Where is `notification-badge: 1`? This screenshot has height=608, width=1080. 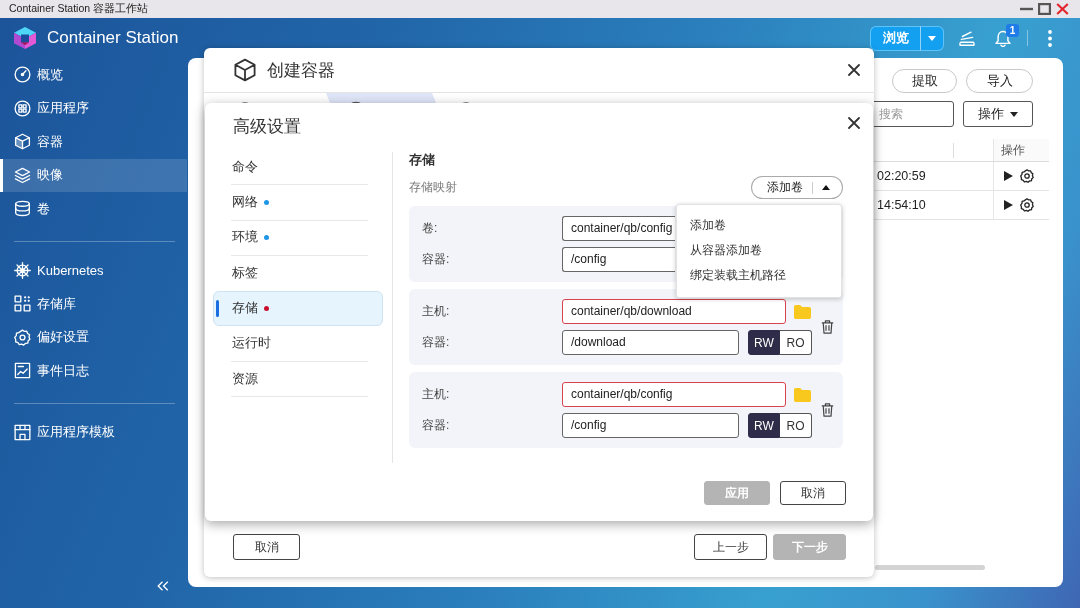 notification-badge: 1 is located at coordinates (1012, 30).